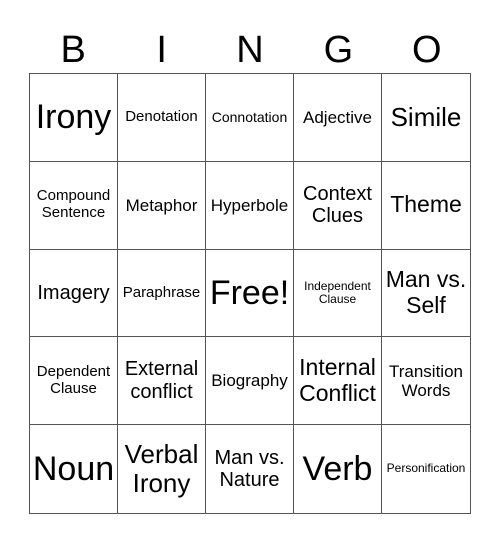 This screenshot has height=544, width=500. Describe the element at coordinates (338, 205) in the screenshot. I see `bingo-cell: Context Clues` at that location.